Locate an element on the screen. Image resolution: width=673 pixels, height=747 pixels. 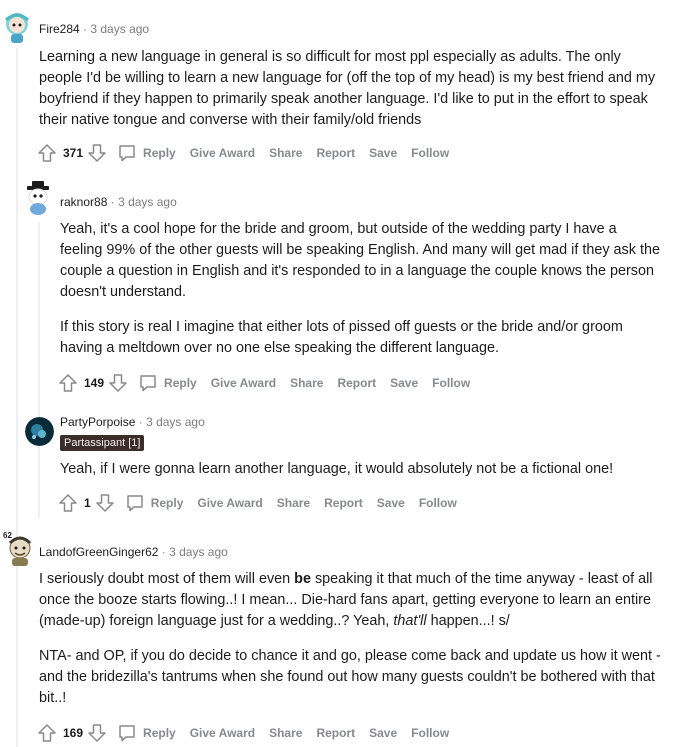
comment-meta: raknor88 · 3 days ago is located at coordinates (118, 202).